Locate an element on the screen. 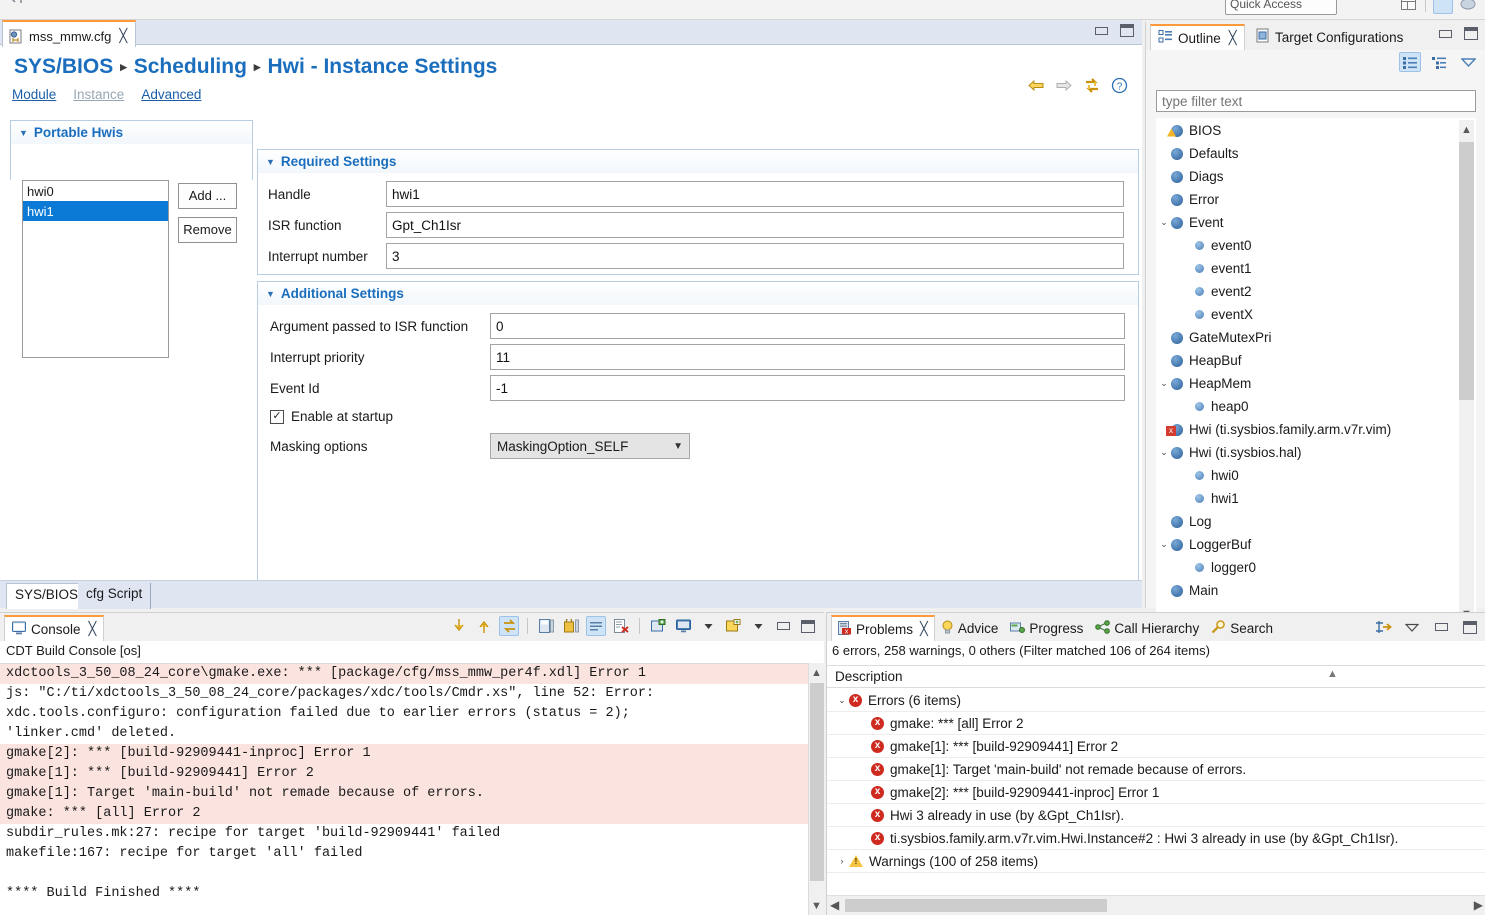  outline-tree-item: Log is located at coordinates (1316, 521).